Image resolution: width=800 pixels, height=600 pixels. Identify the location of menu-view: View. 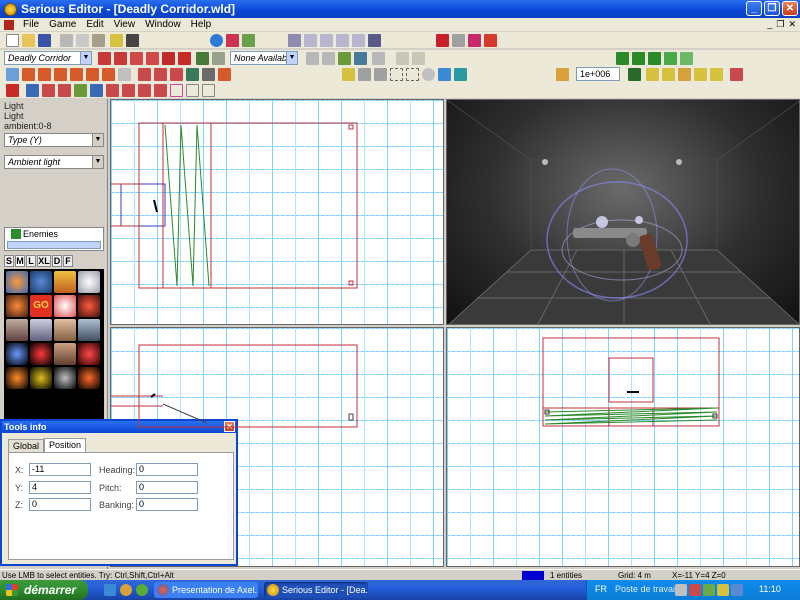
(125, 24).